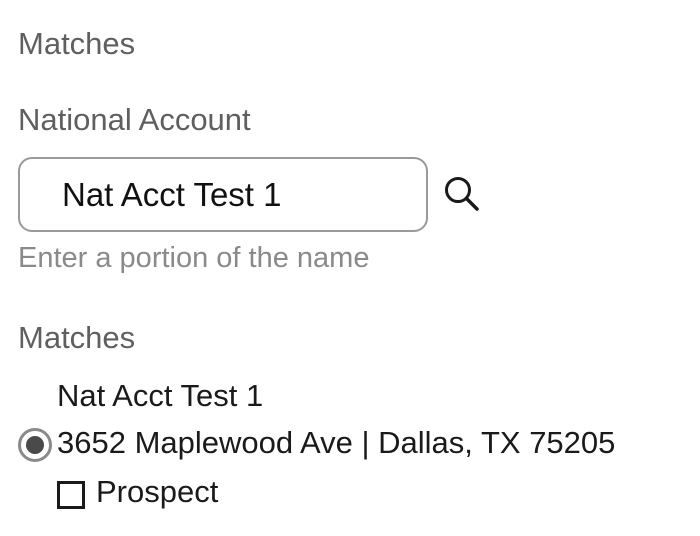 Image resolution: width=700 pixels, height=536 pixels. I want to click on search-icon, so click(462, 194).